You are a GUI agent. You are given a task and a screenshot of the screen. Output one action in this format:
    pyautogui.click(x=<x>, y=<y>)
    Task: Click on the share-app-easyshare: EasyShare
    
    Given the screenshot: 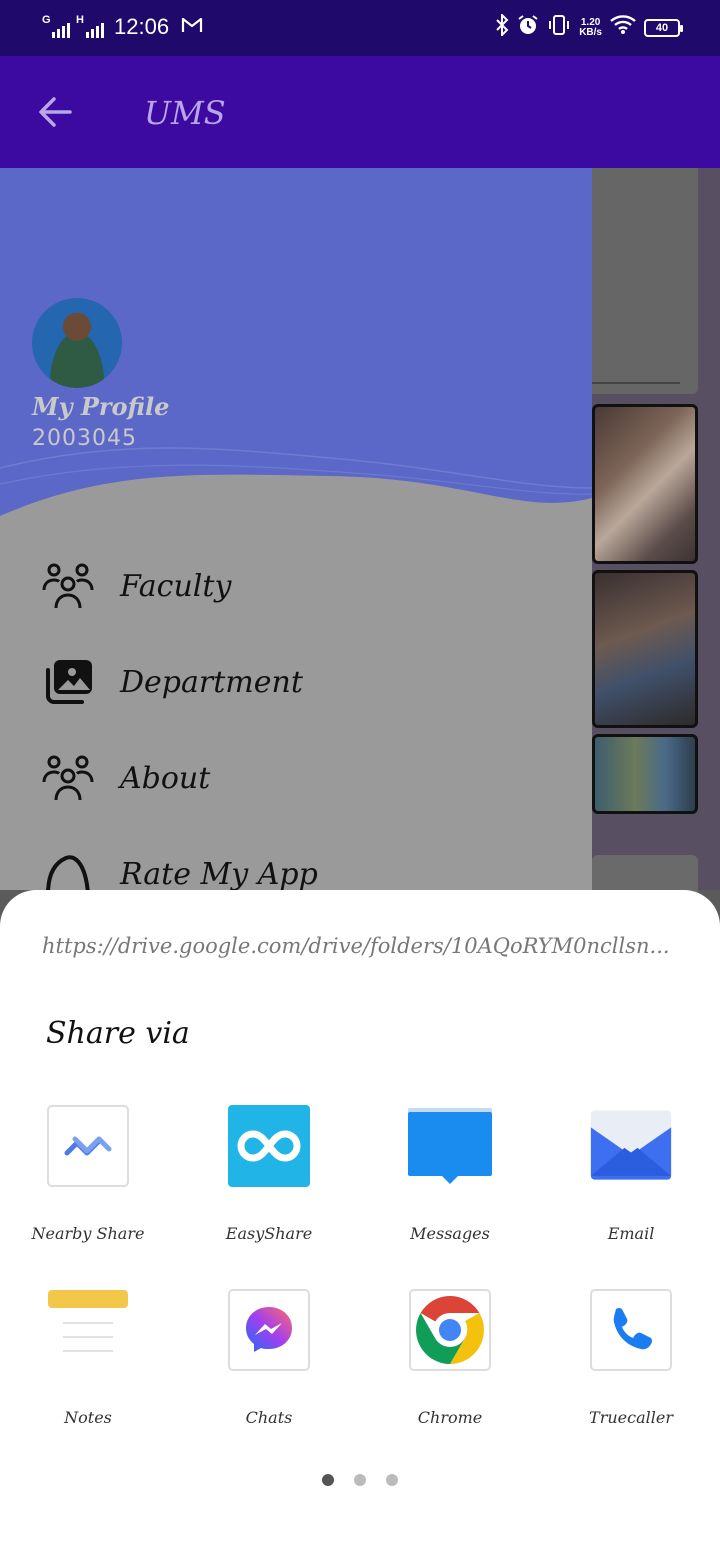 What is the action you would take?
    pyautogui.click(x=269, y=1184)
    